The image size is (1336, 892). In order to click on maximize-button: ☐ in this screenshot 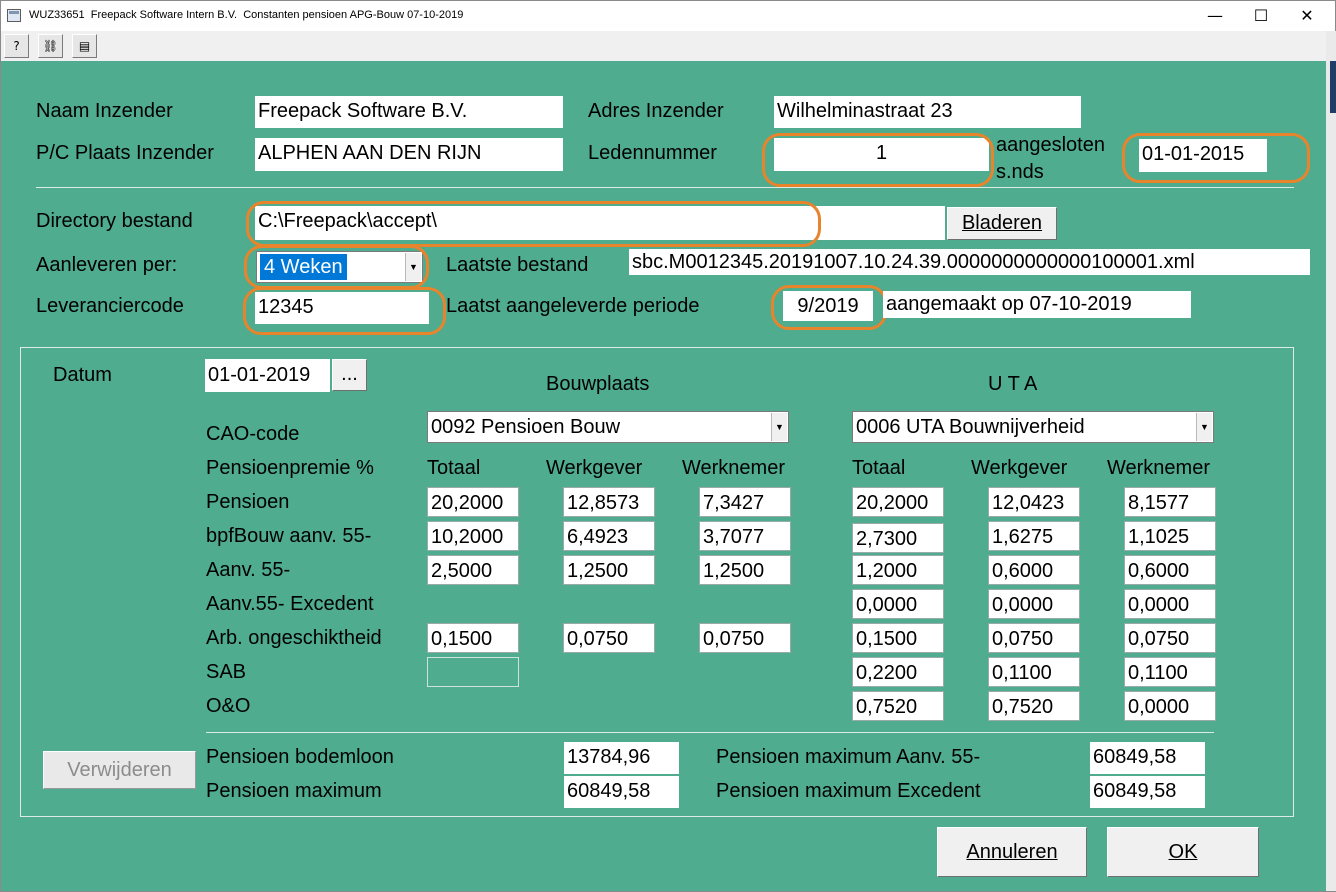, I will do `click(1261, 16)`.